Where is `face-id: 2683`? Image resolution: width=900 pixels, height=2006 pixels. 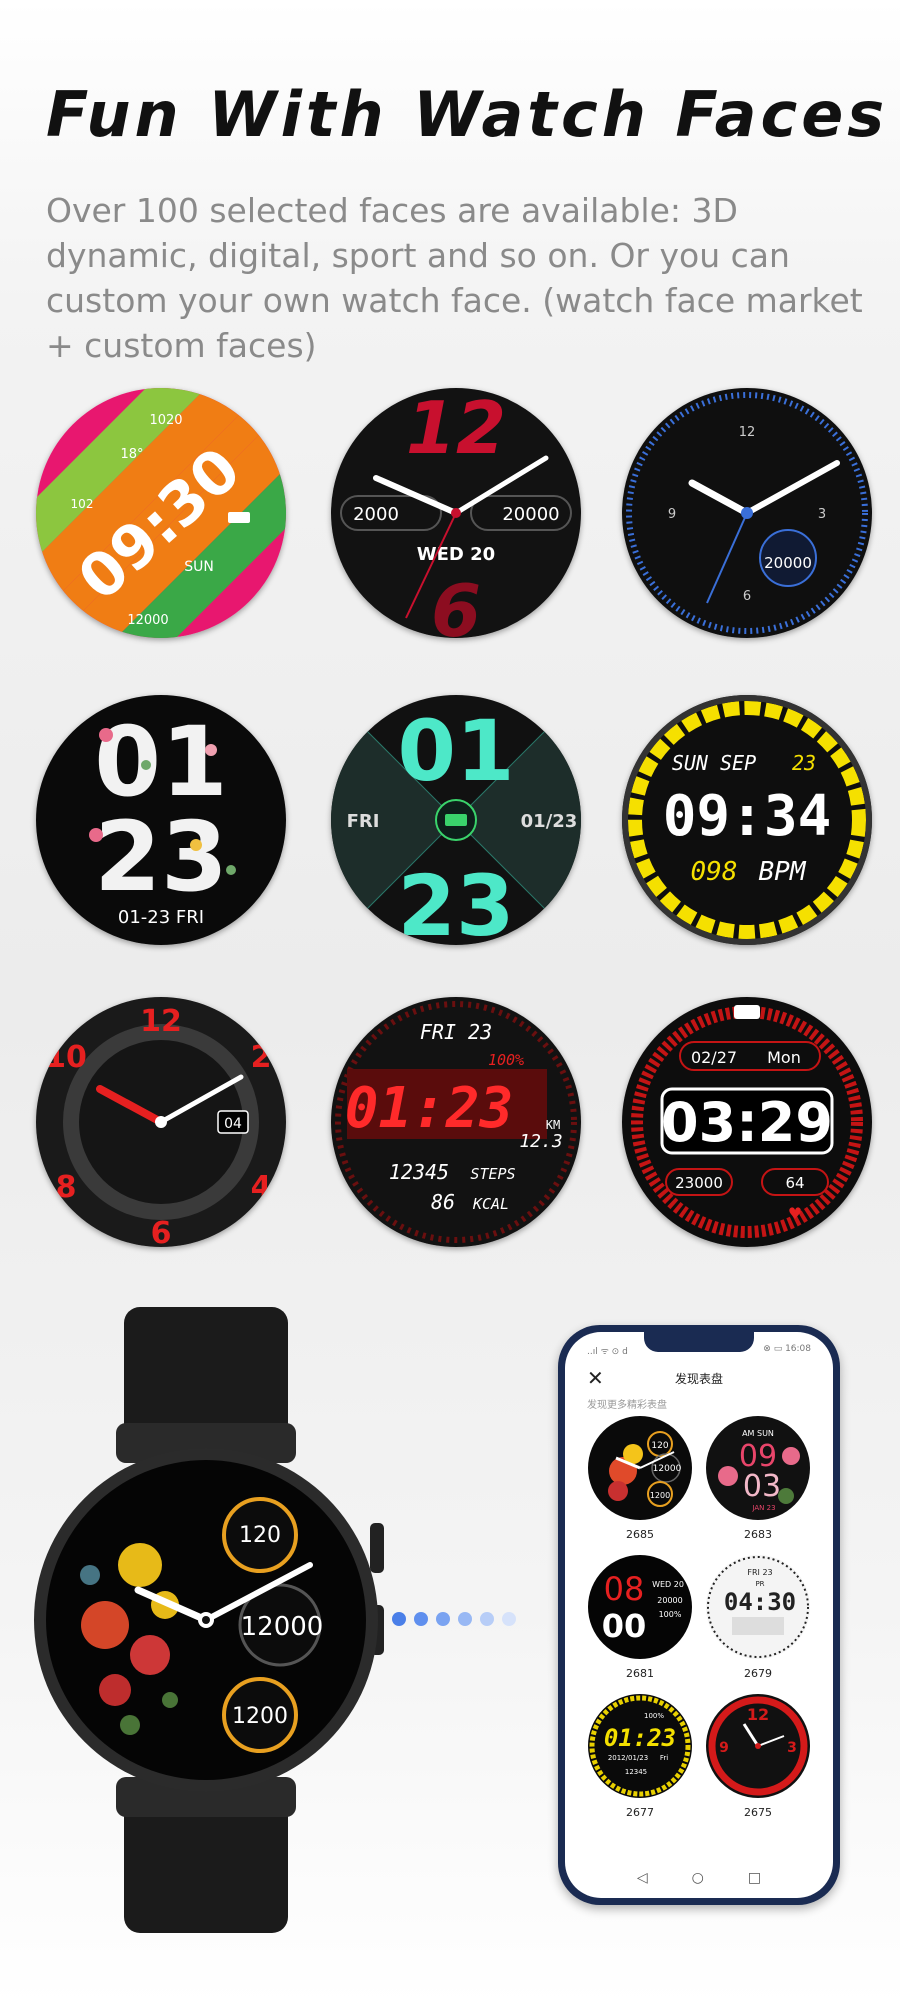
face-id: 2683 is located at coordinates (758, 1534).